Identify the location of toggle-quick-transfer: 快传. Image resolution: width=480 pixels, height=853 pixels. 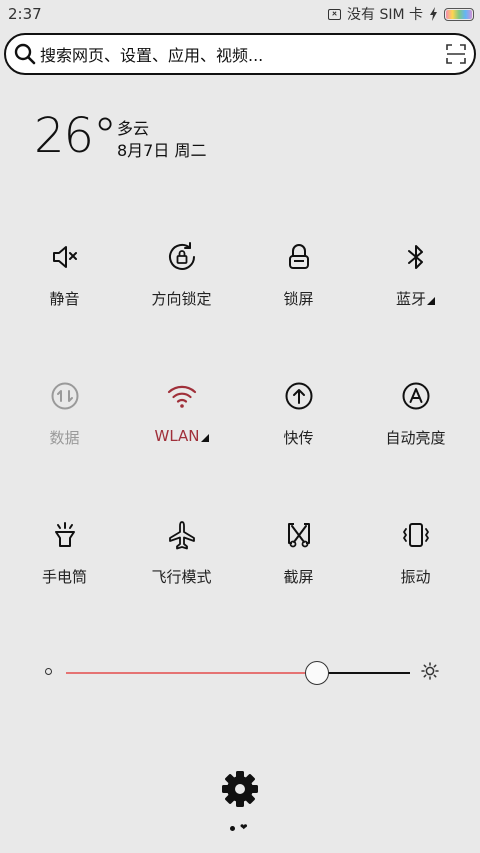
(298, 448).